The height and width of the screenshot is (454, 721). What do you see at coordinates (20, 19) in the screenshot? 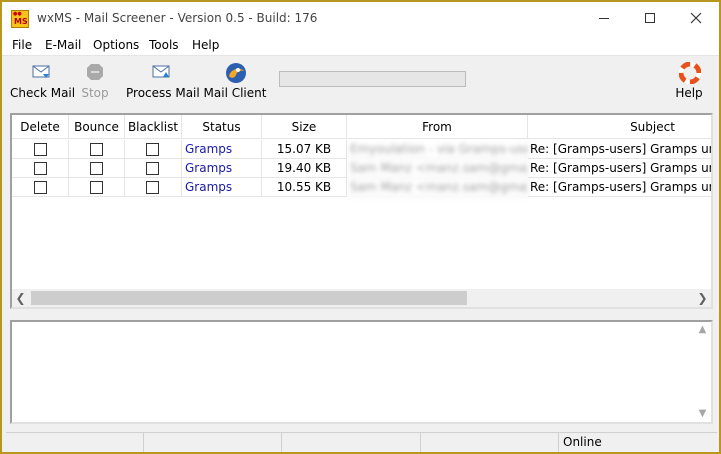
I see `app-icon: ●● MS` at bounding box center [20, 19].